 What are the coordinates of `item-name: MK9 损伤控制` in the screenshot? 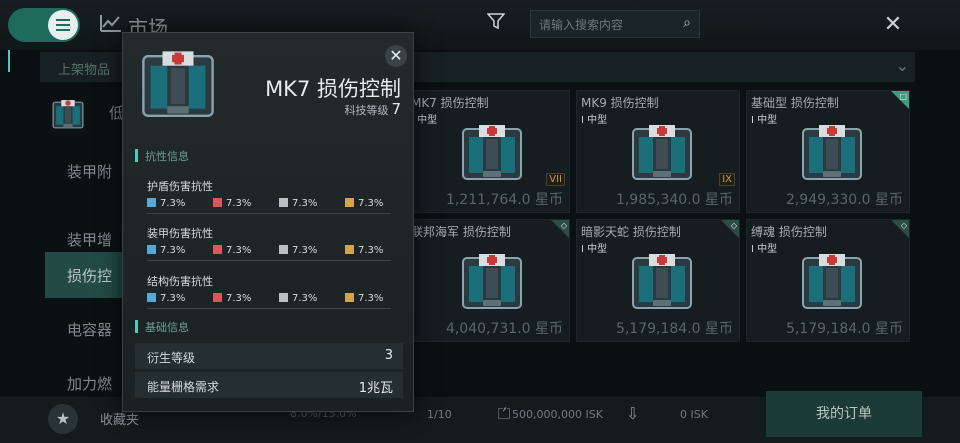 It's located at (620, 103).